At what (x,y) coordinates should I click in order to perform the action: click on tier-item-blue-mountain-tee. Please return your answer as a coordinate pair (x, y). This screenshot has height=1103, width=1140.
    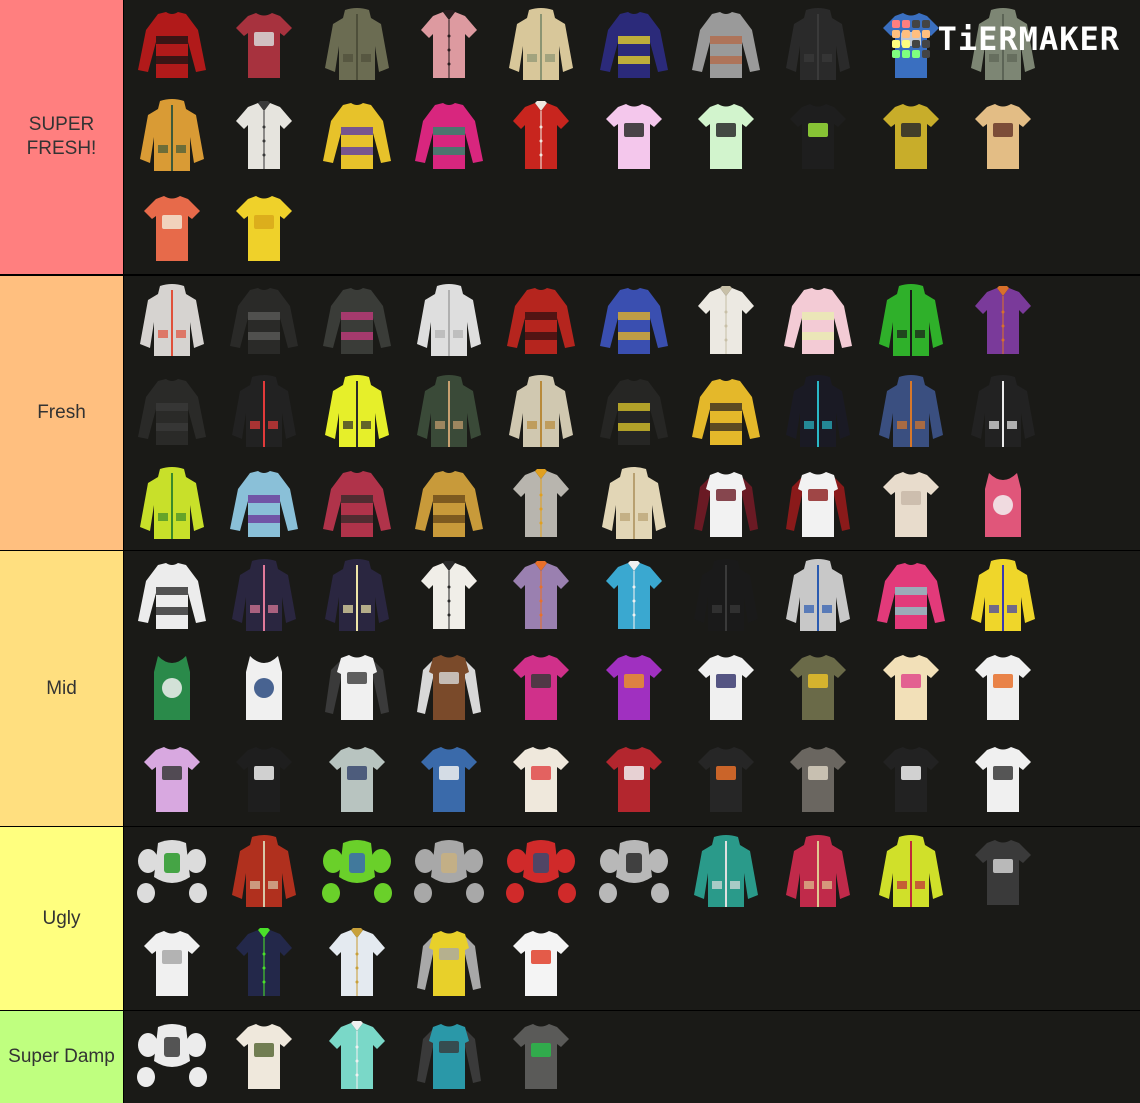
    Looking at the image, I should click on (449, 780).